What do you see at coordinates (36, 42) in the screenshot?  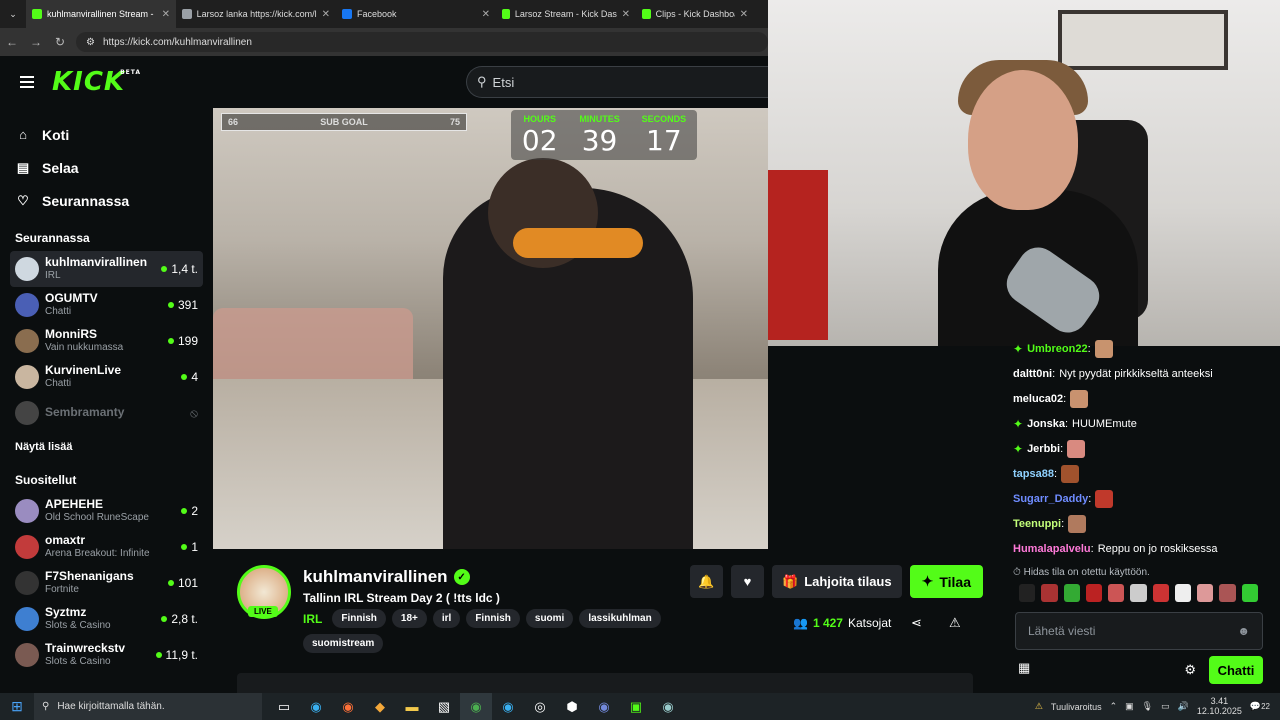 I see `forward-icon: →` at bounding box center [36, 42].